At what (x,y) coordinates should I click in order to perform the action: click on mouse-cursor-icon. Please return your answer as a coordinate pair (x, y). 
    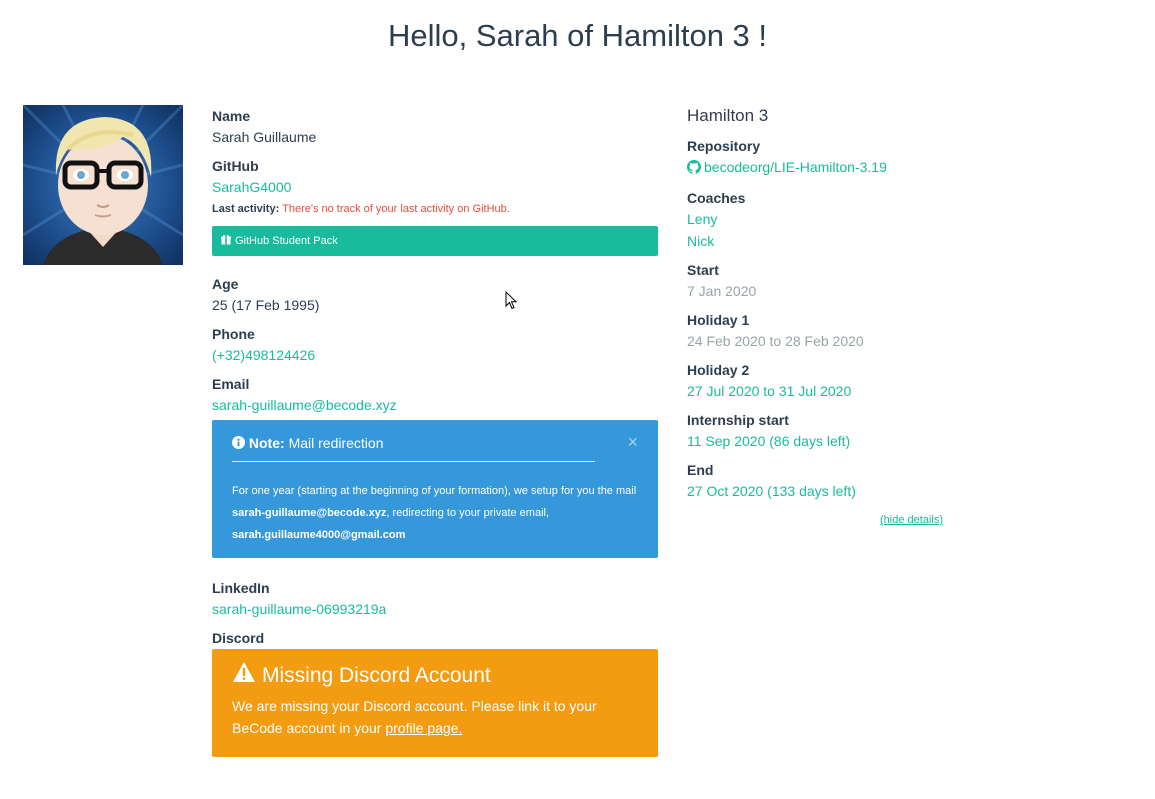
    Looking at the image, I should click on (512, 302).